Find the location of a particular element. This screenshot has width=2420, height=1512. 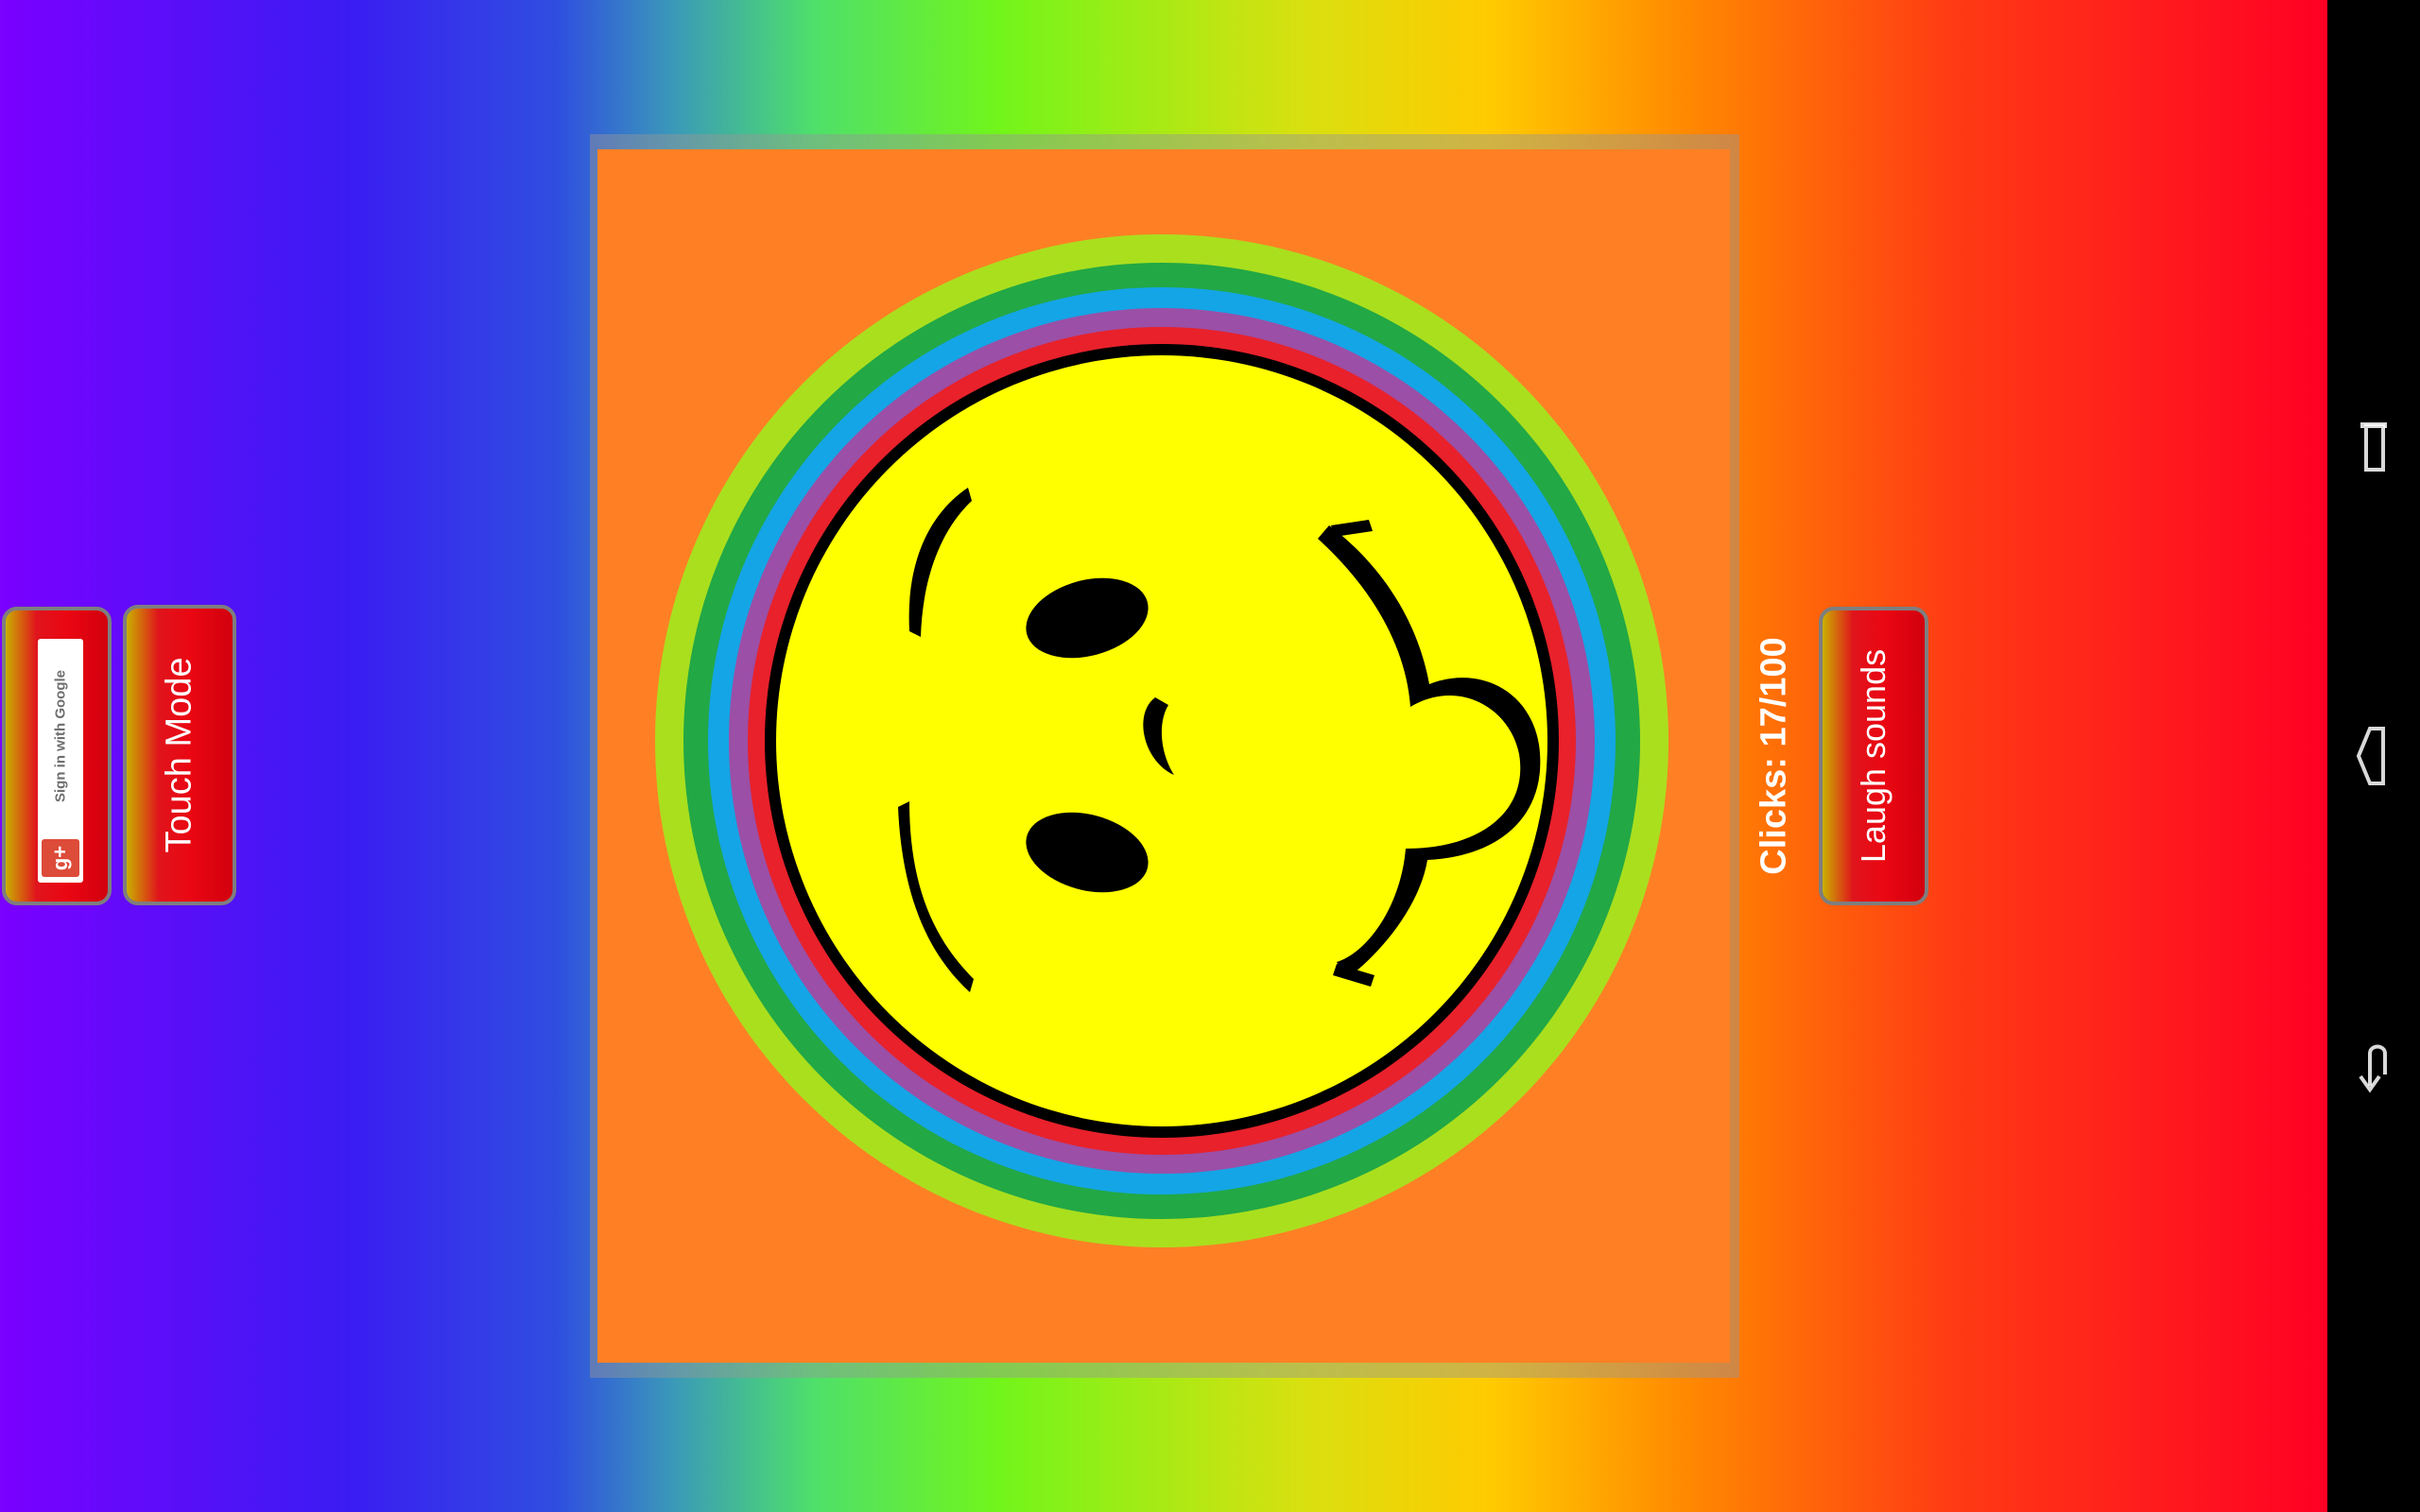

recent-apps-icon is located at coordinates (2373, 447).